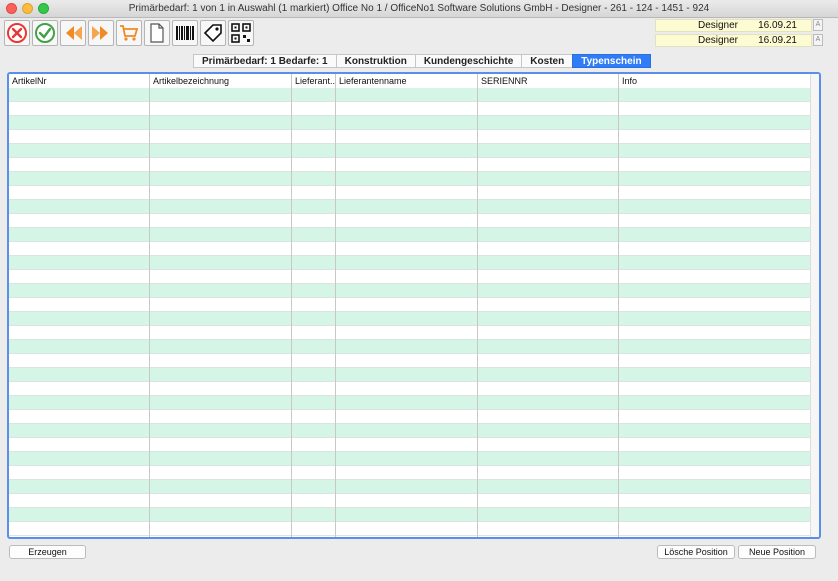  I want to click on tab-typenschein: Typenschein, so click(611, 61).